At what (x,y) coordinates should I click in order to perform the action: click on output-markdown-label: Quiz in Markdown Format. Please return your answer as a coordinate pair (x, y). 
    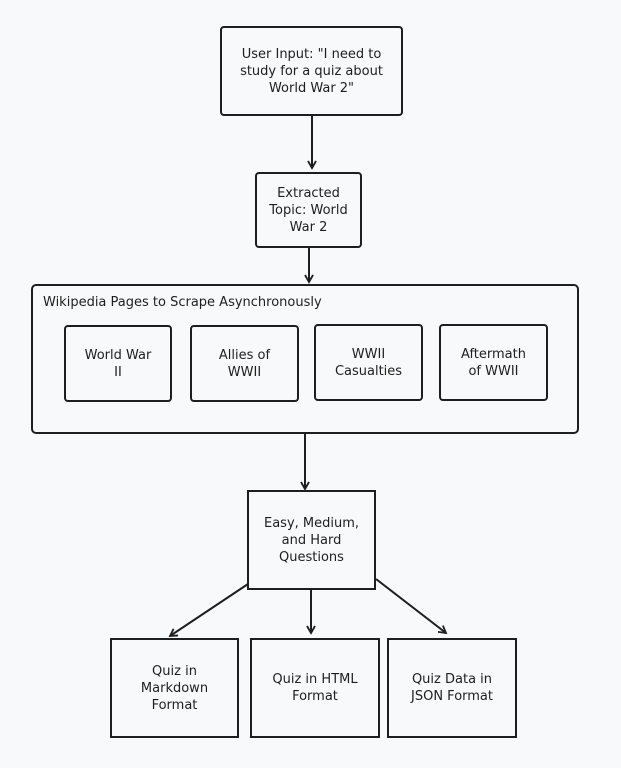
    Looking at the image, I should click on (174, 688).